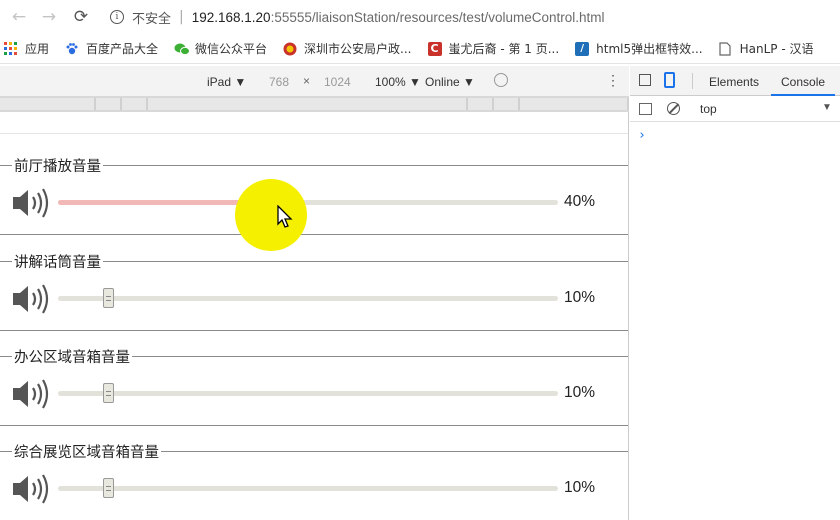 Image resolution: width=840 pixels, height=520 pixels. I want to click on volume-group-label: 综合展览区域音箱音量, so click(86, 451).